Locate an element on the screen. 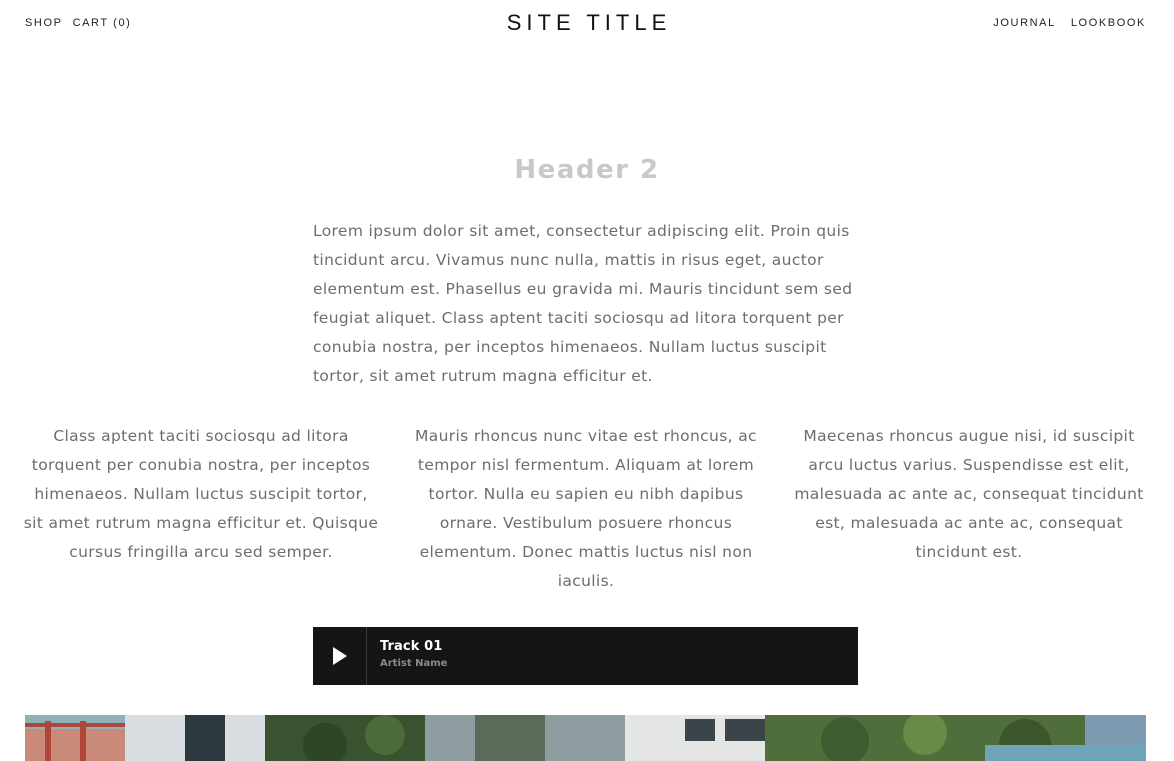 The width and height of the screenshot is (1174, 761). play-icon is located at coordinates (340, 656).